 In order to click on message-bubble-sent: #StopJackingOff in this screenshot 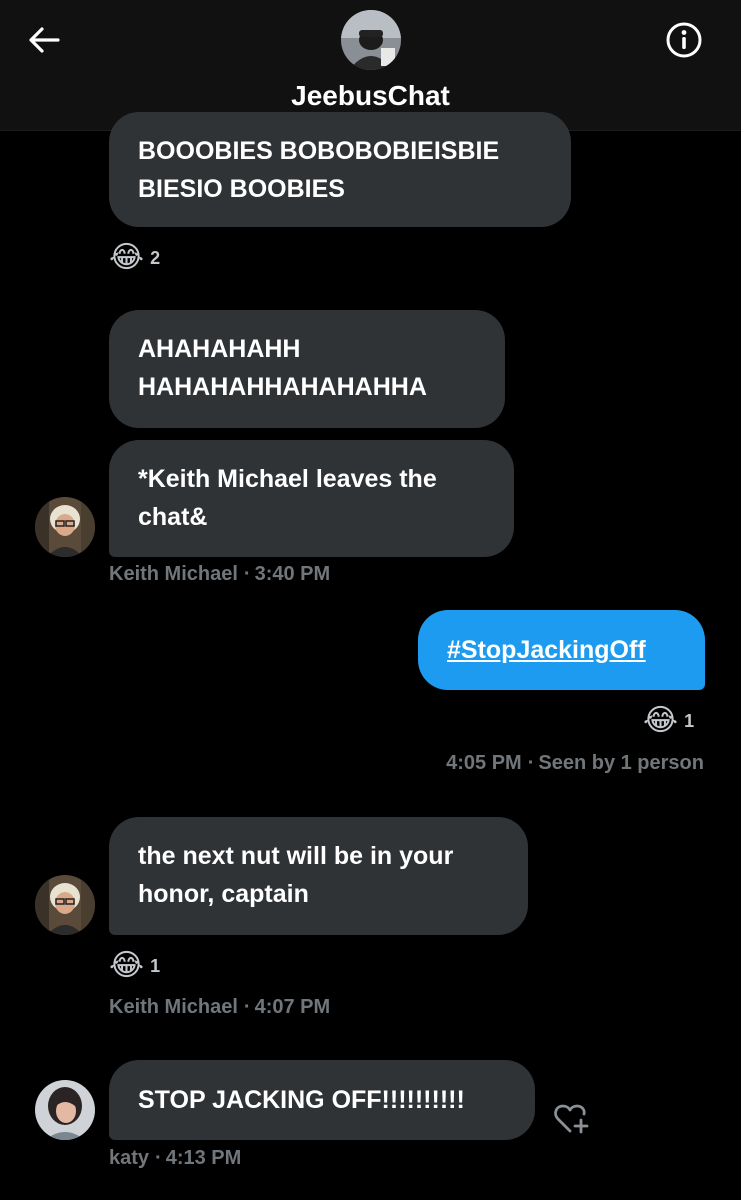, I will do `click(561, 650)`.